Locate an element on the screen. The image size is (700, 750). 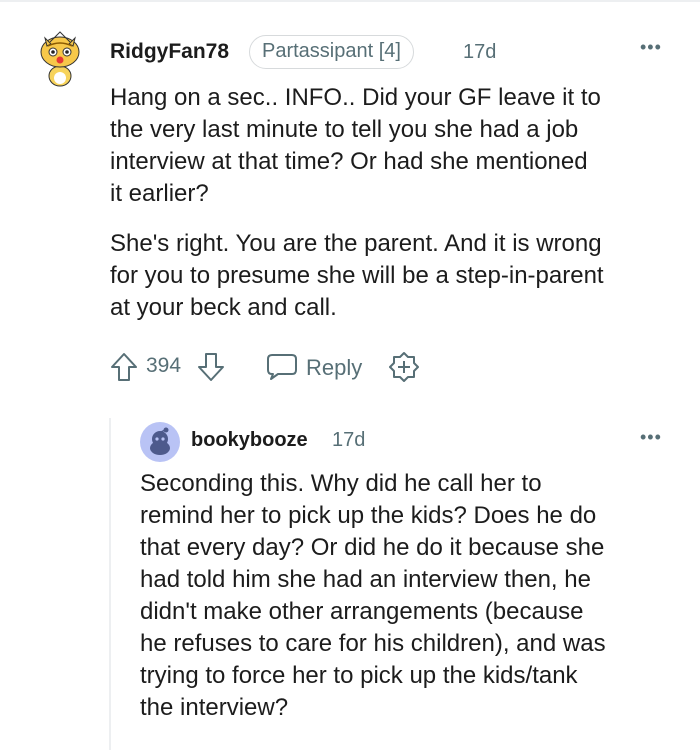
comment-username: RidgyFan78 is located at coordinates (169, 52).